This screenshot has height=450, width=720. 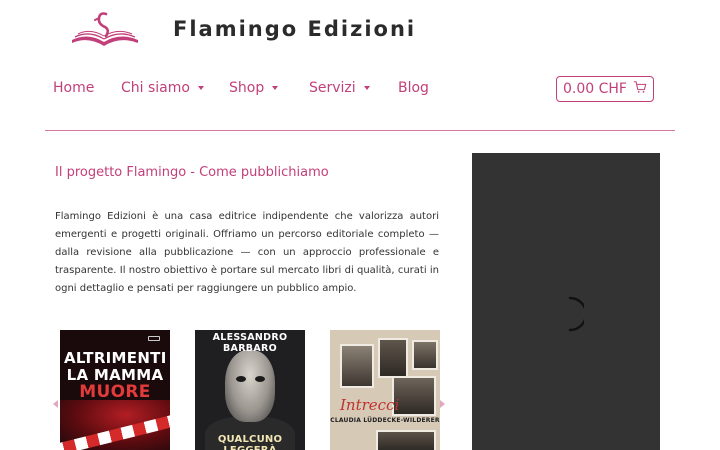 I want to click on carousel-prev-arrow-icon, so click(x=55, y=404).